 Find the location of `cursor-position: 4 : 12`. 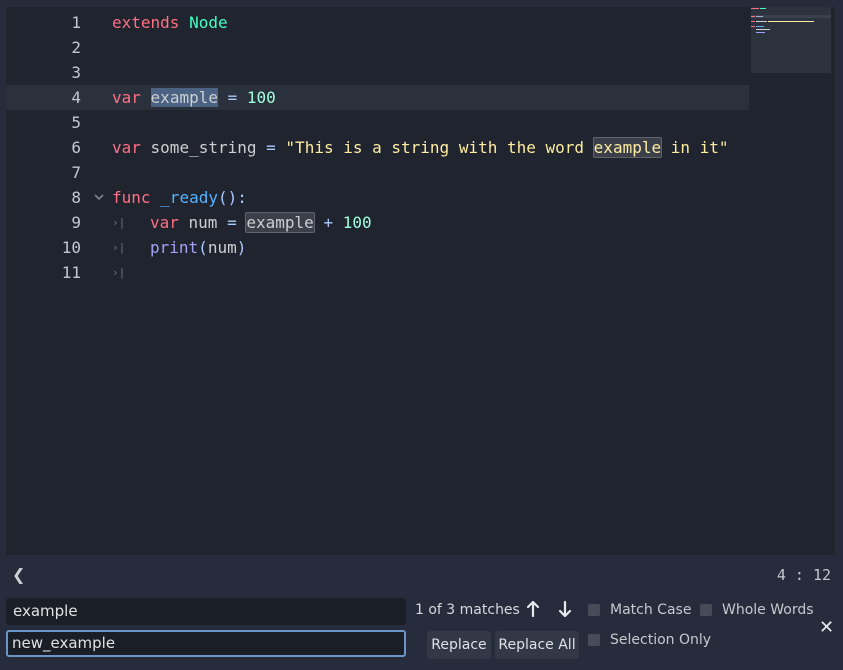

cursor-position: 4 : 12 is located at coordinates (804, 575).